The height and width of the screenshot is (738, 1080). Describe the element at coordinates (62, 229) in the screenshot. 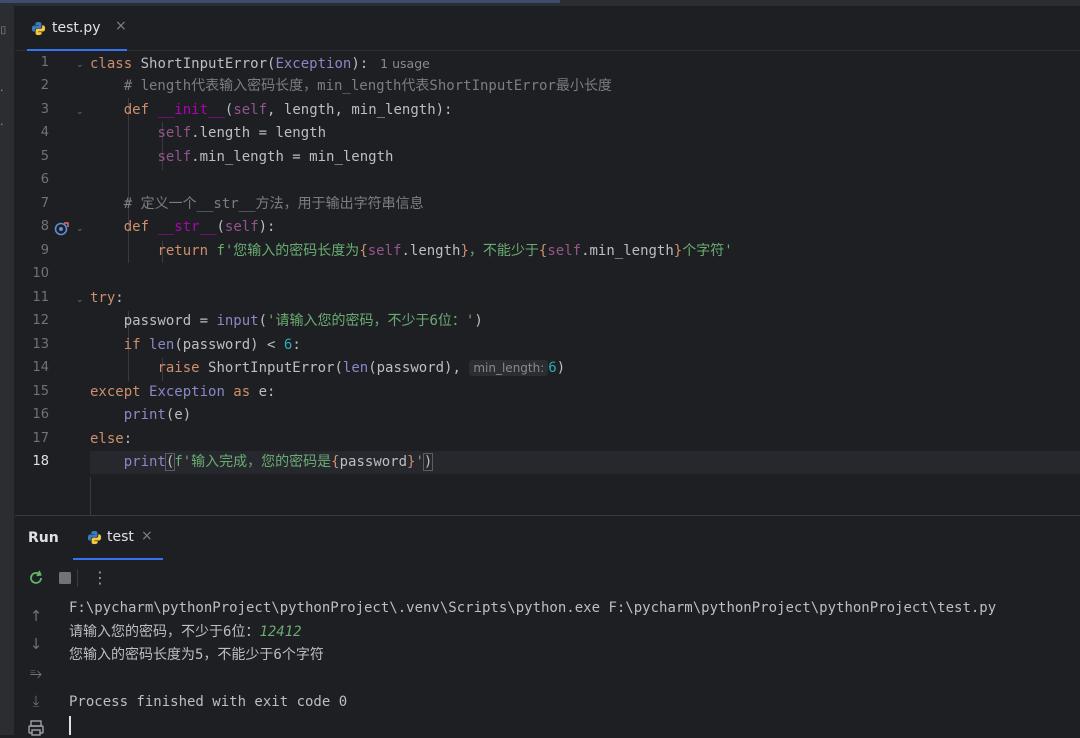

I see `override-marker-icon` at that location.